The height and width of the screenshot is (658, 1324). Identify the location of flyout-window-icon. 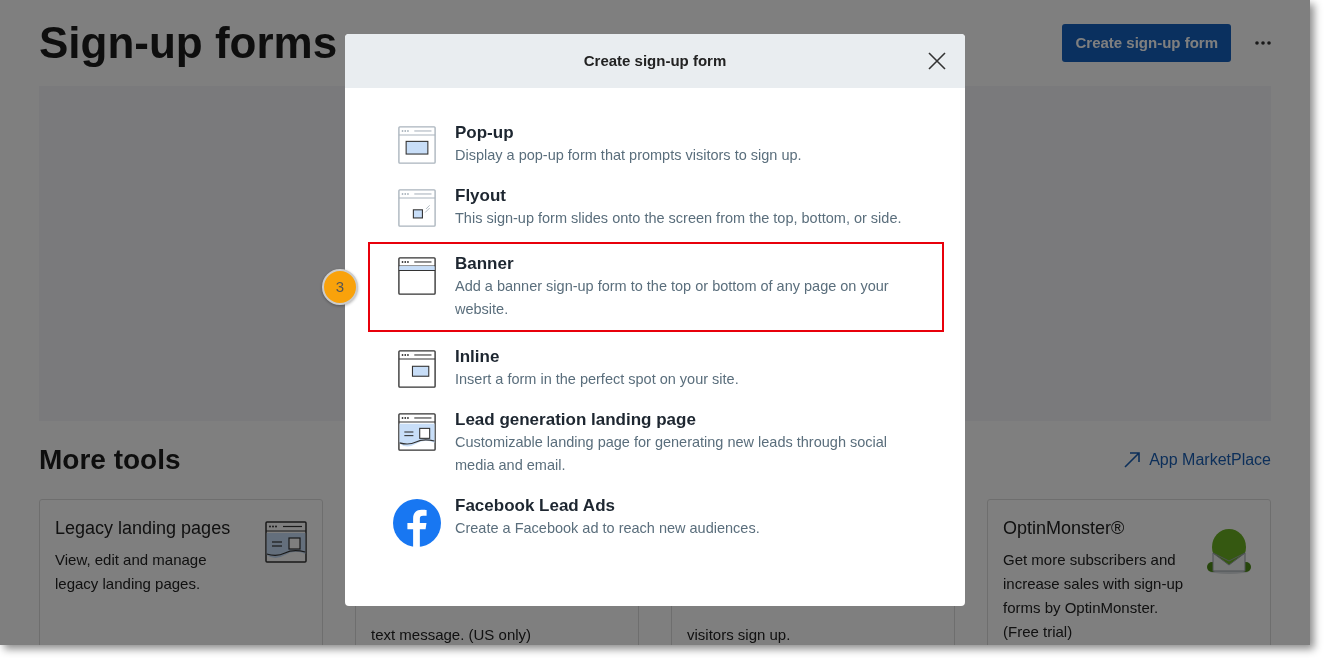
(417, 208).